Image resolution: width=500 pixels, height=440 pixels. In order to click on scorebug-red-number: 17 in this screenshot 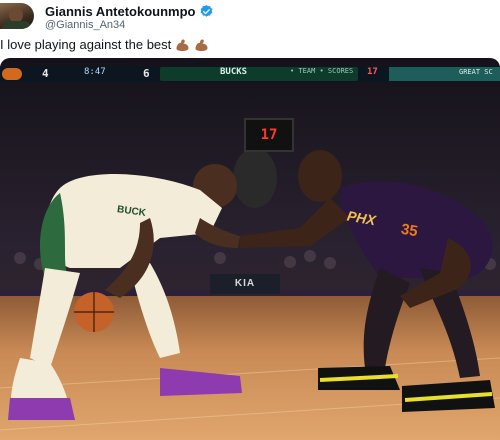, I will do `click(372, 72)`.